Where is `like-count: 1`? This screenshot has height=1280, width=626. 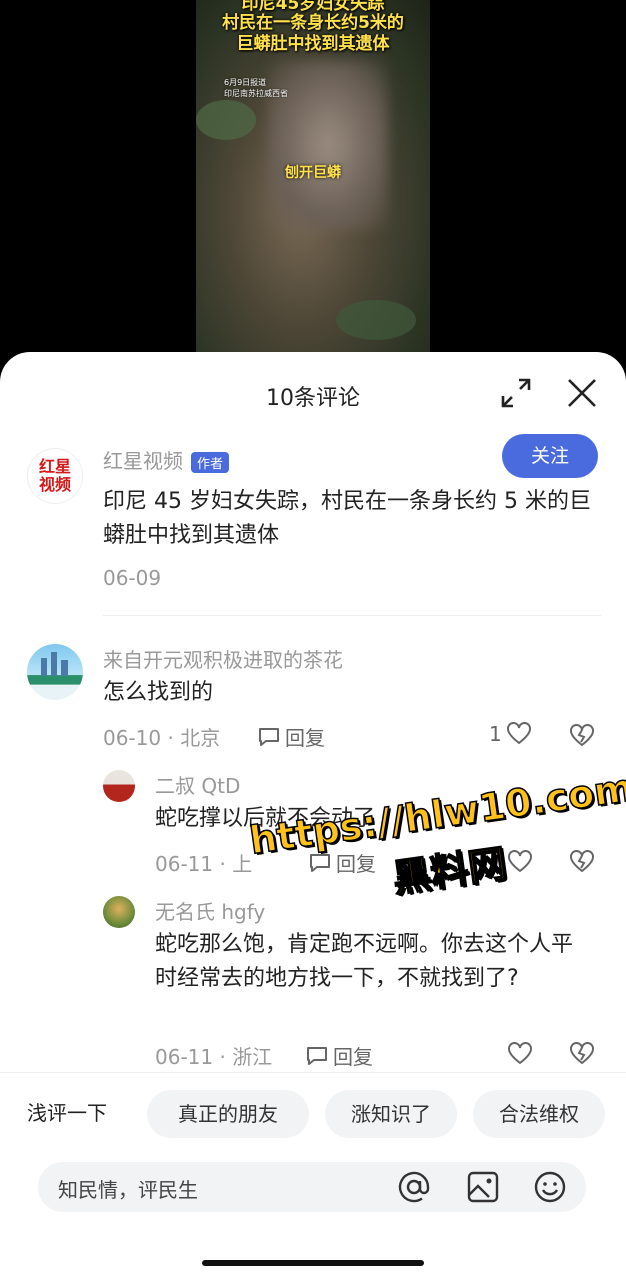 like-count: 1 is located at coordinates (495, 734).